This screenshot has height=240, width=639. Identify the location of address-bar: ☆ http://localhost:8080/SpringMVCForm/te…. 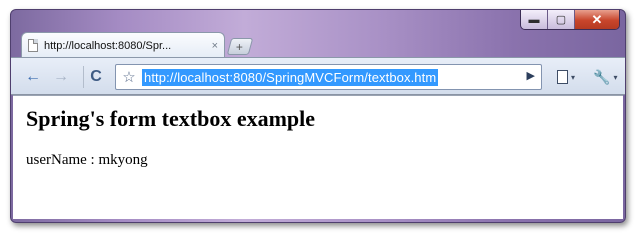
(328, 77).